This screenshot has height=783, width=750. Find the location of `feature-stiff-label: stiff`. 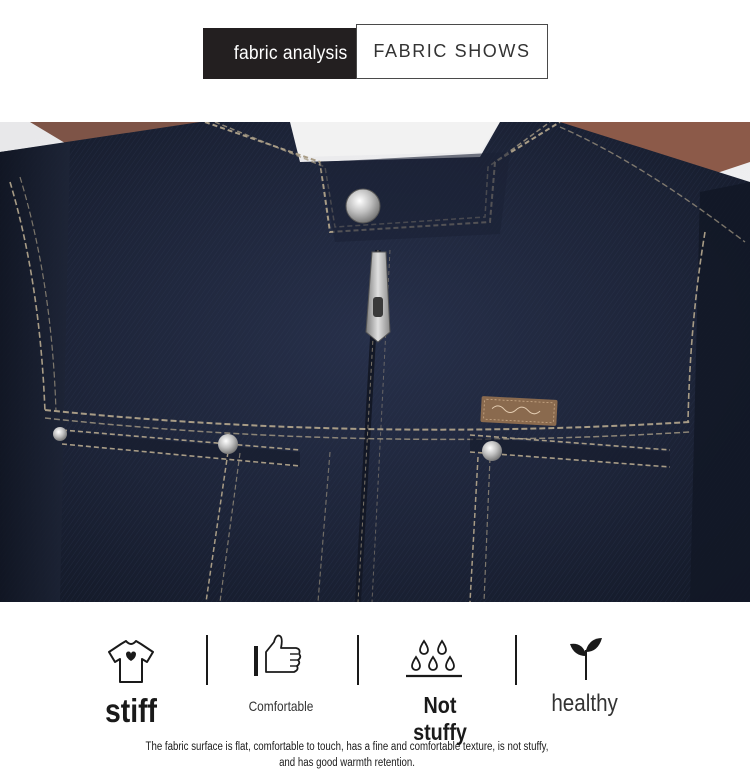

feature-stiff-label: stiff is located at coordinates (131, 710).